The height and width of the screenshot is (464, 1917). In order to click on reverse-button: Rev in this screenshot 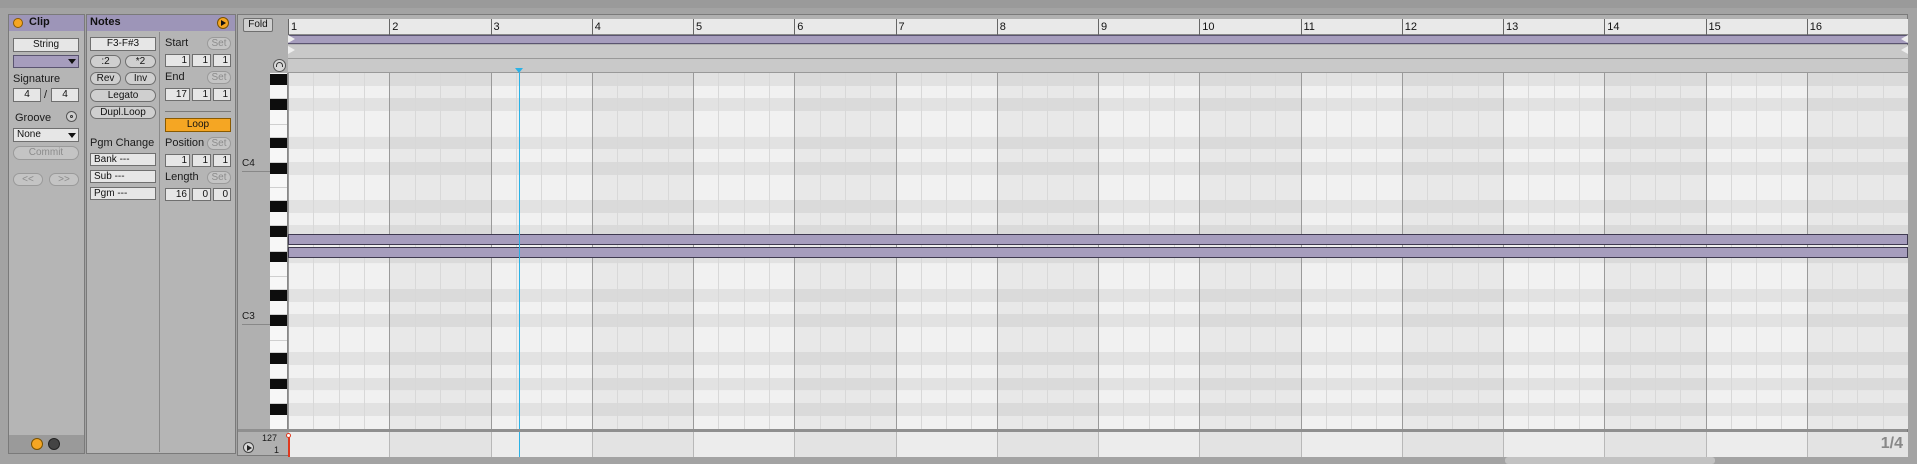, I will do `click(105, 78)`.